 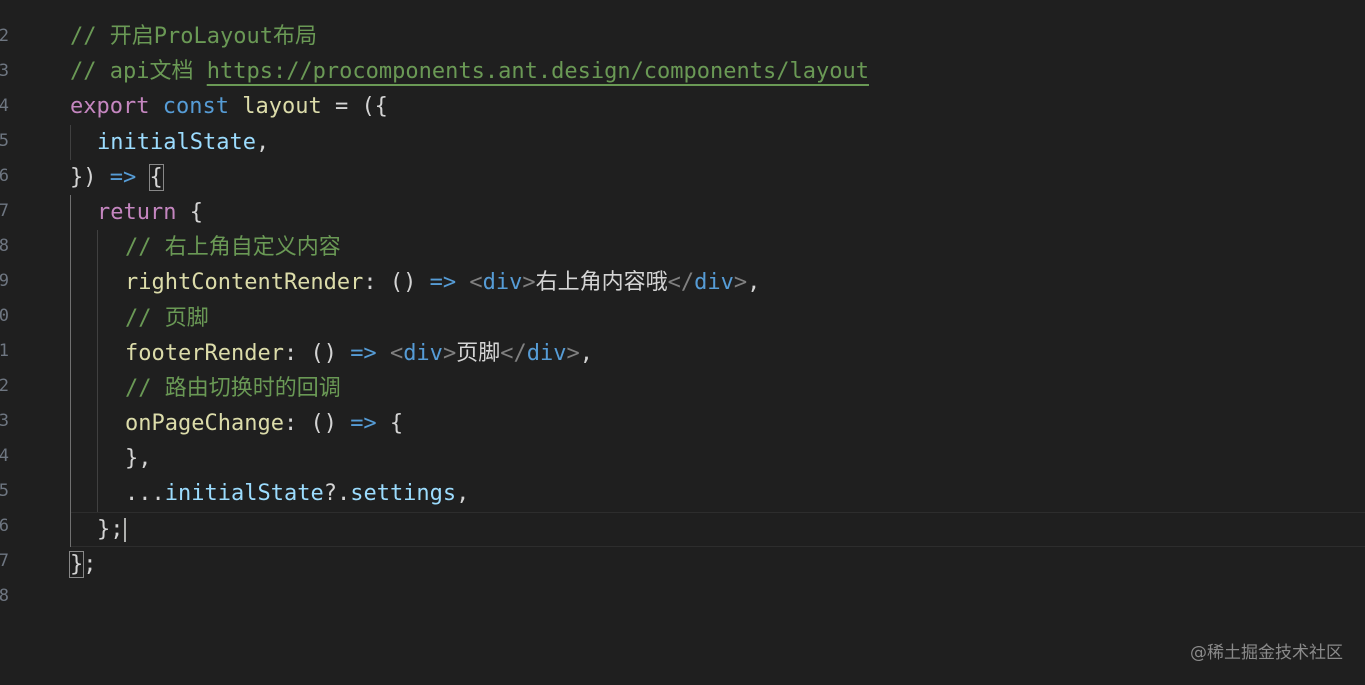 What do you see at coordinates (137, 212) in the screenshot?
I see `keyword-return: return` at bounding box center [137, 212].